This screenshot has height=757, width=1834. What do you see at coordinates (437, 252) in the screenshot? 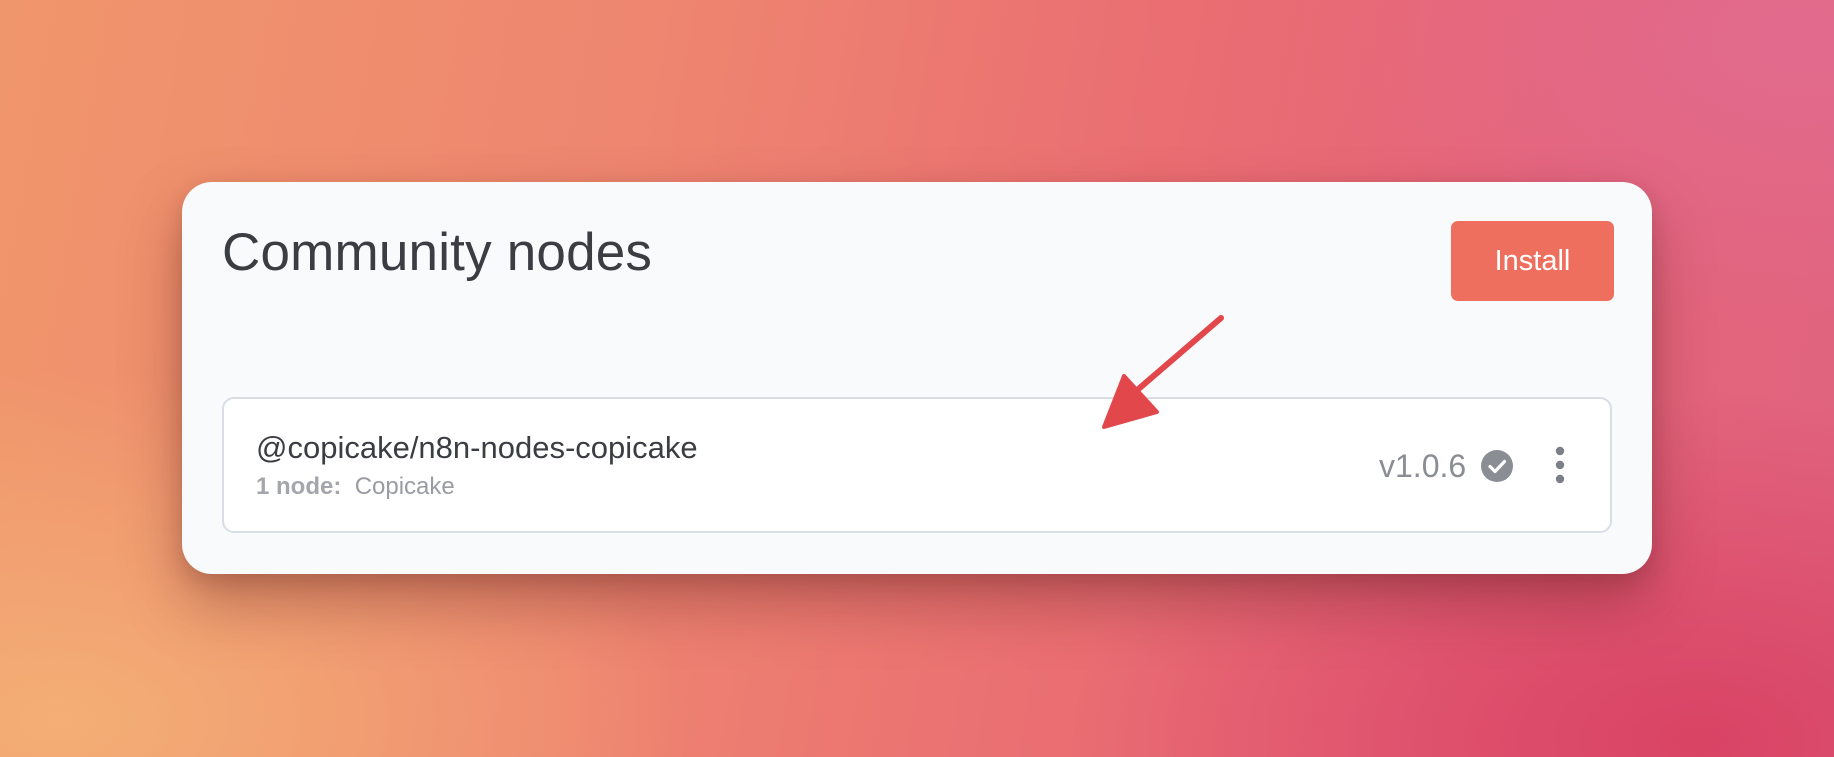
I see `page-title: Community nodes` at bounding box center [437, 252].